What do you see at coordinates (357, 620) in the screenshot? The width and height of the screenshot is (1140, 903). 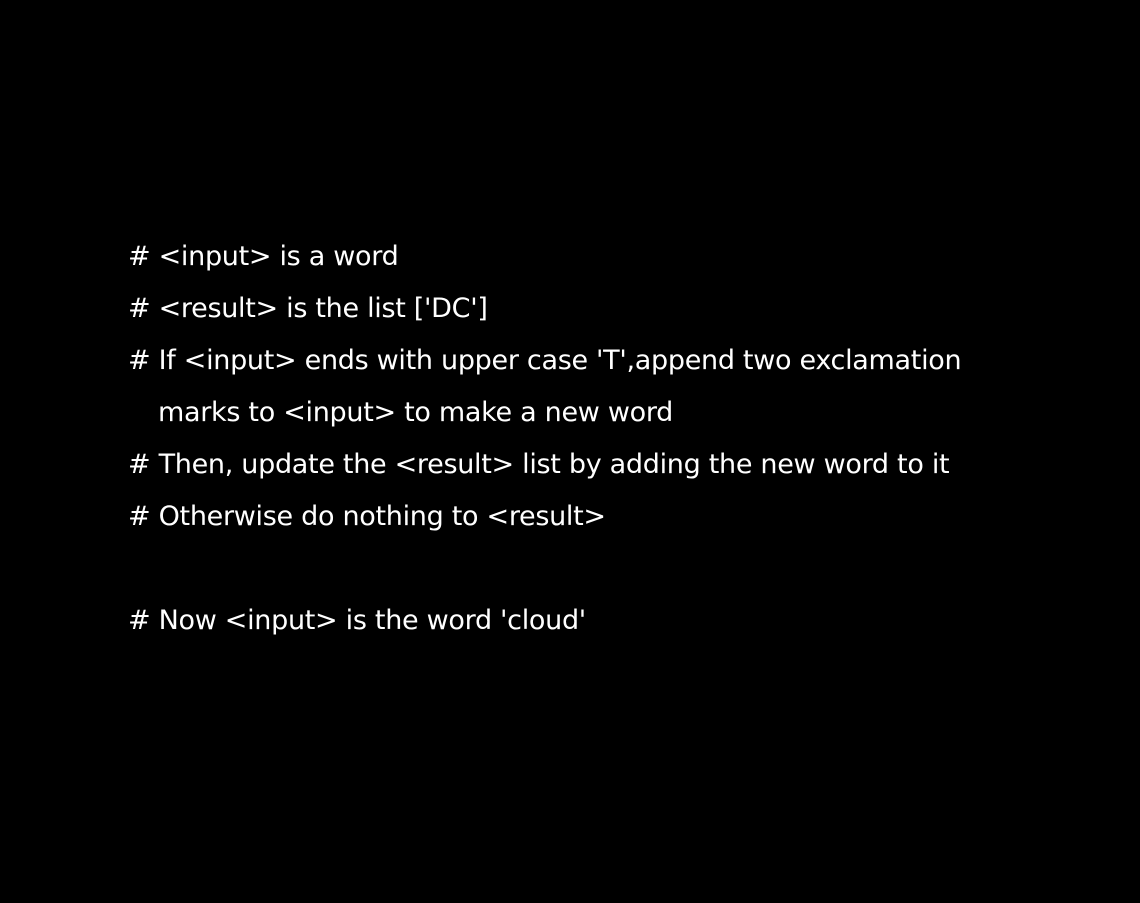 I see `text-line-current-input: # Now <input> is the word 'cloud'` at bounding box center [357, 620].